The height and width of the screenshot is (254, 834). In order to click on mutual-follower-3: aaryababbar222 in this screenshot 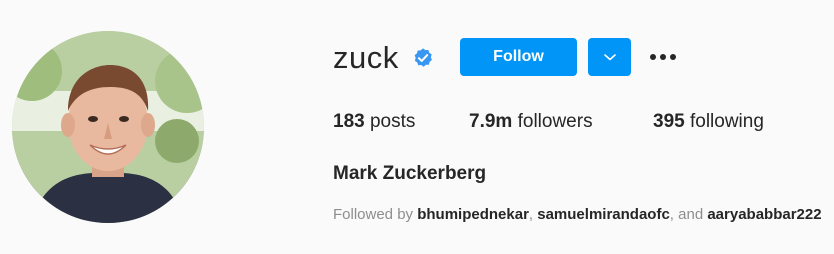, I will do `click(764, 214)`.